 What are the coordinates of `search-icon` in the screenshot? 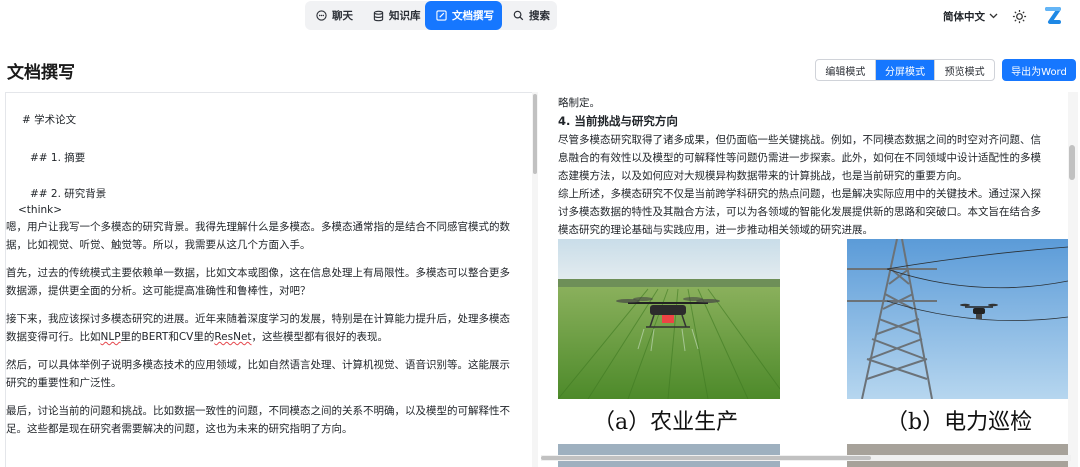 It's located at (518, 16).